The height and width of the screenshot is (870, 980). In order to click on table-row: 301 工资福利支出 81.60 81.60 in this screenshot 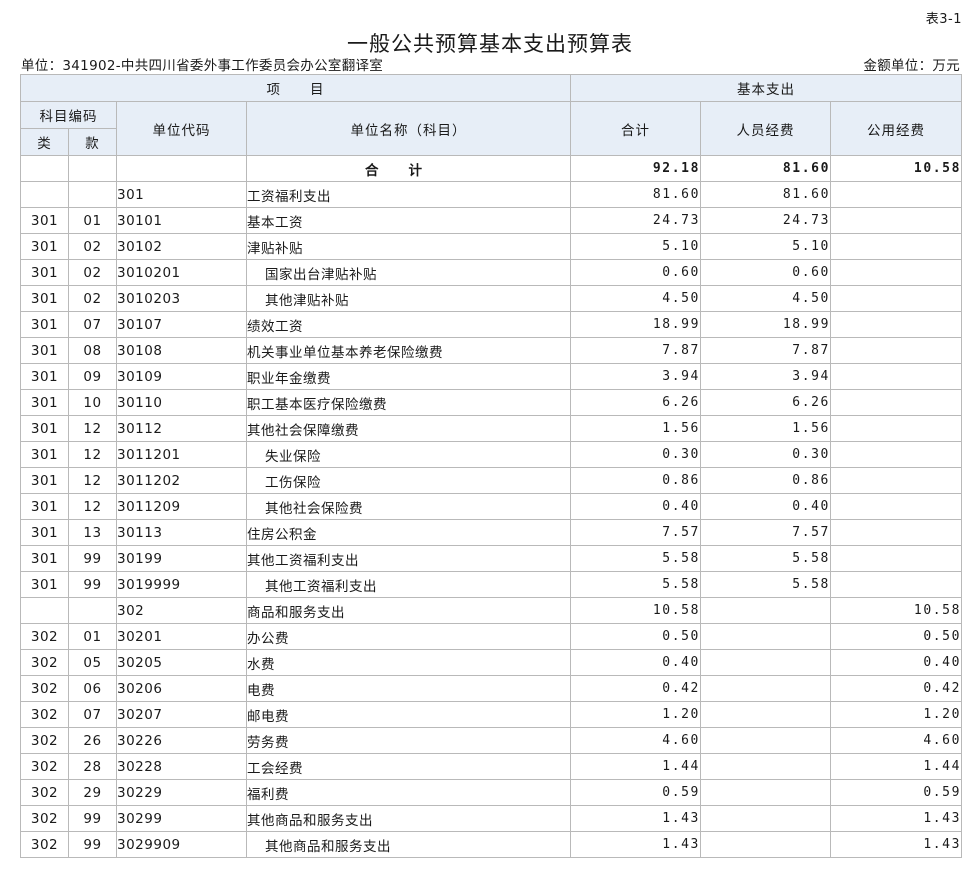, I will do `click(491, 194)`.